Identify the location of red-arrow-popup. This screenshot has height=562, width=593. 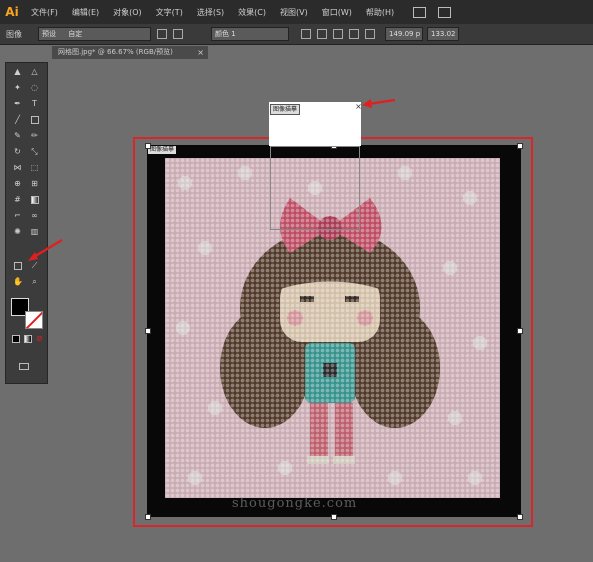
(381, 102).